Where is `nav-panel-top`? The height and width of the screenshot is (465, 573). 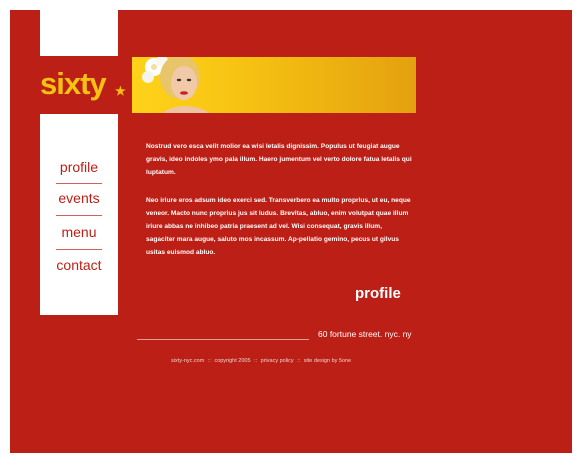 nav-panel-top is located at coordinates (79, 33).